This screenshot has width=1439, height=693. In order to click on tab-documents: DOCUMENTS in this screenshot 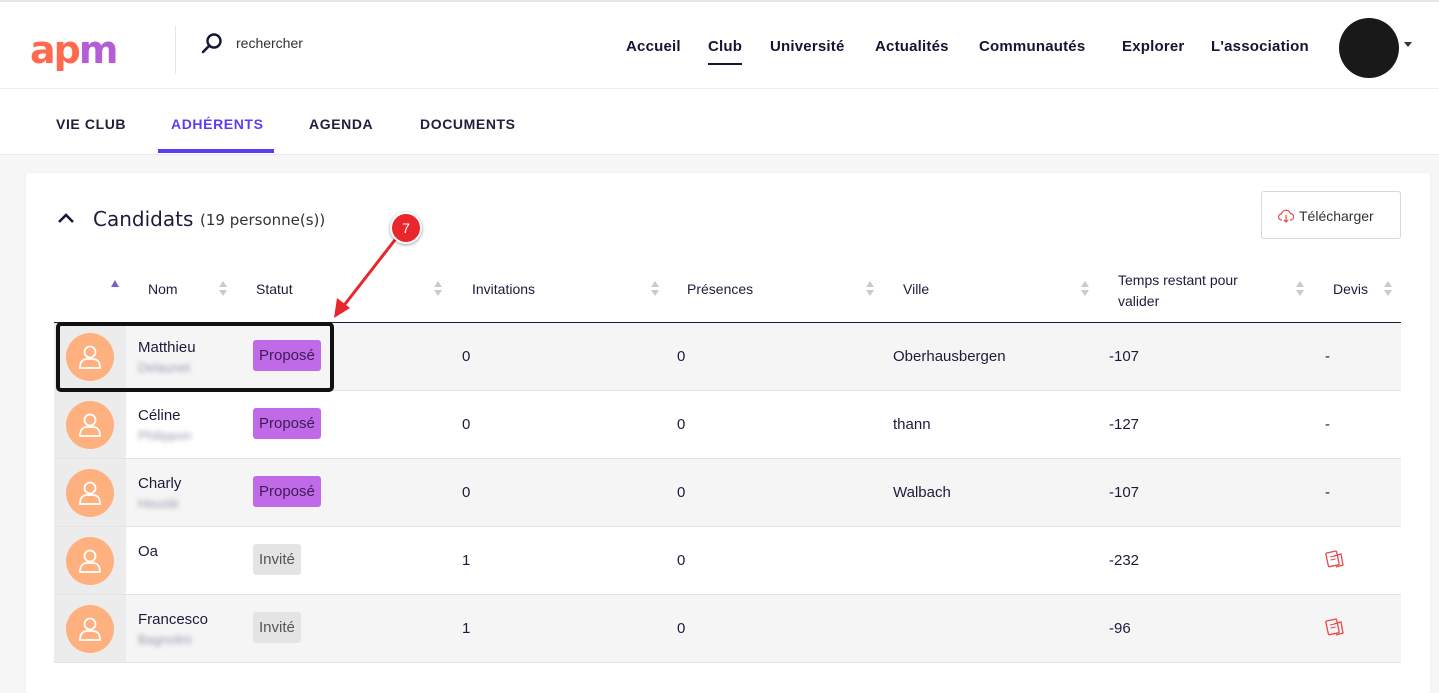, I will do `click(468, 124)`.